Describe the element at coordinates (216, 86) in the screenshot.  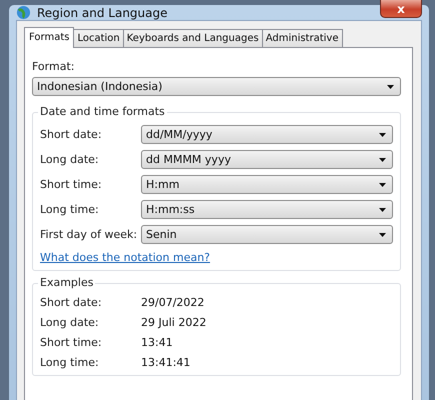
I see `format-dropdown: Indonesian (Indonesia)` at that location.